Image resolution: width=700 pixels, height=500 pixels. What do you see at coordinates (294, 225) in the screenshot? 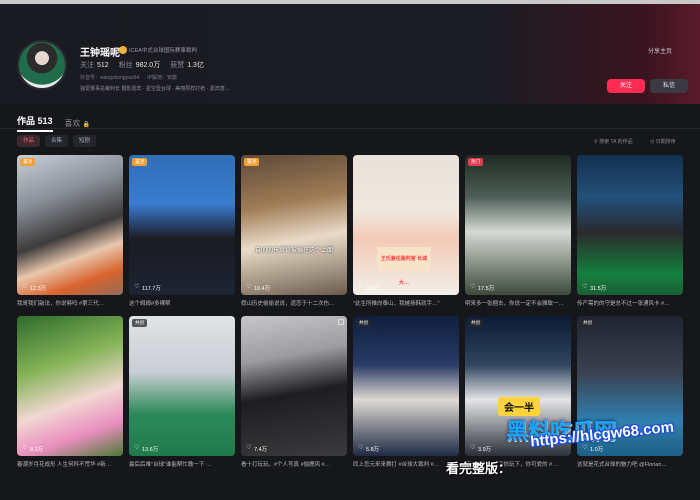
I see `video-thumbnail: 置顶 自的的东窝背被插在这个上面 ♡ 10.4万` at bounding box center [294, 225].